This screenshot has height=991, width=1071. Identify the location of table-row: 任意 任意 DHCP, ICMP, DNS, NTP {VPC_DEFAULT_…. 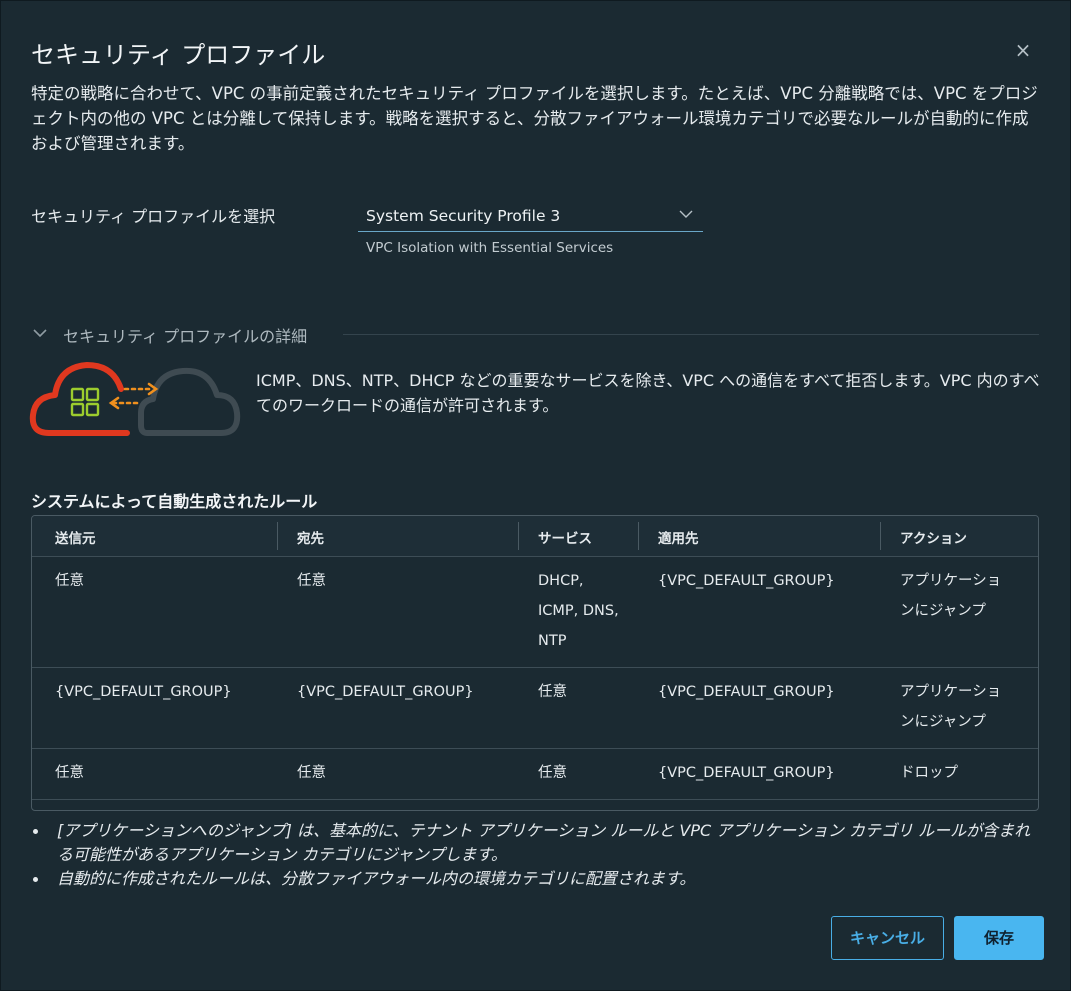
(535, 612).